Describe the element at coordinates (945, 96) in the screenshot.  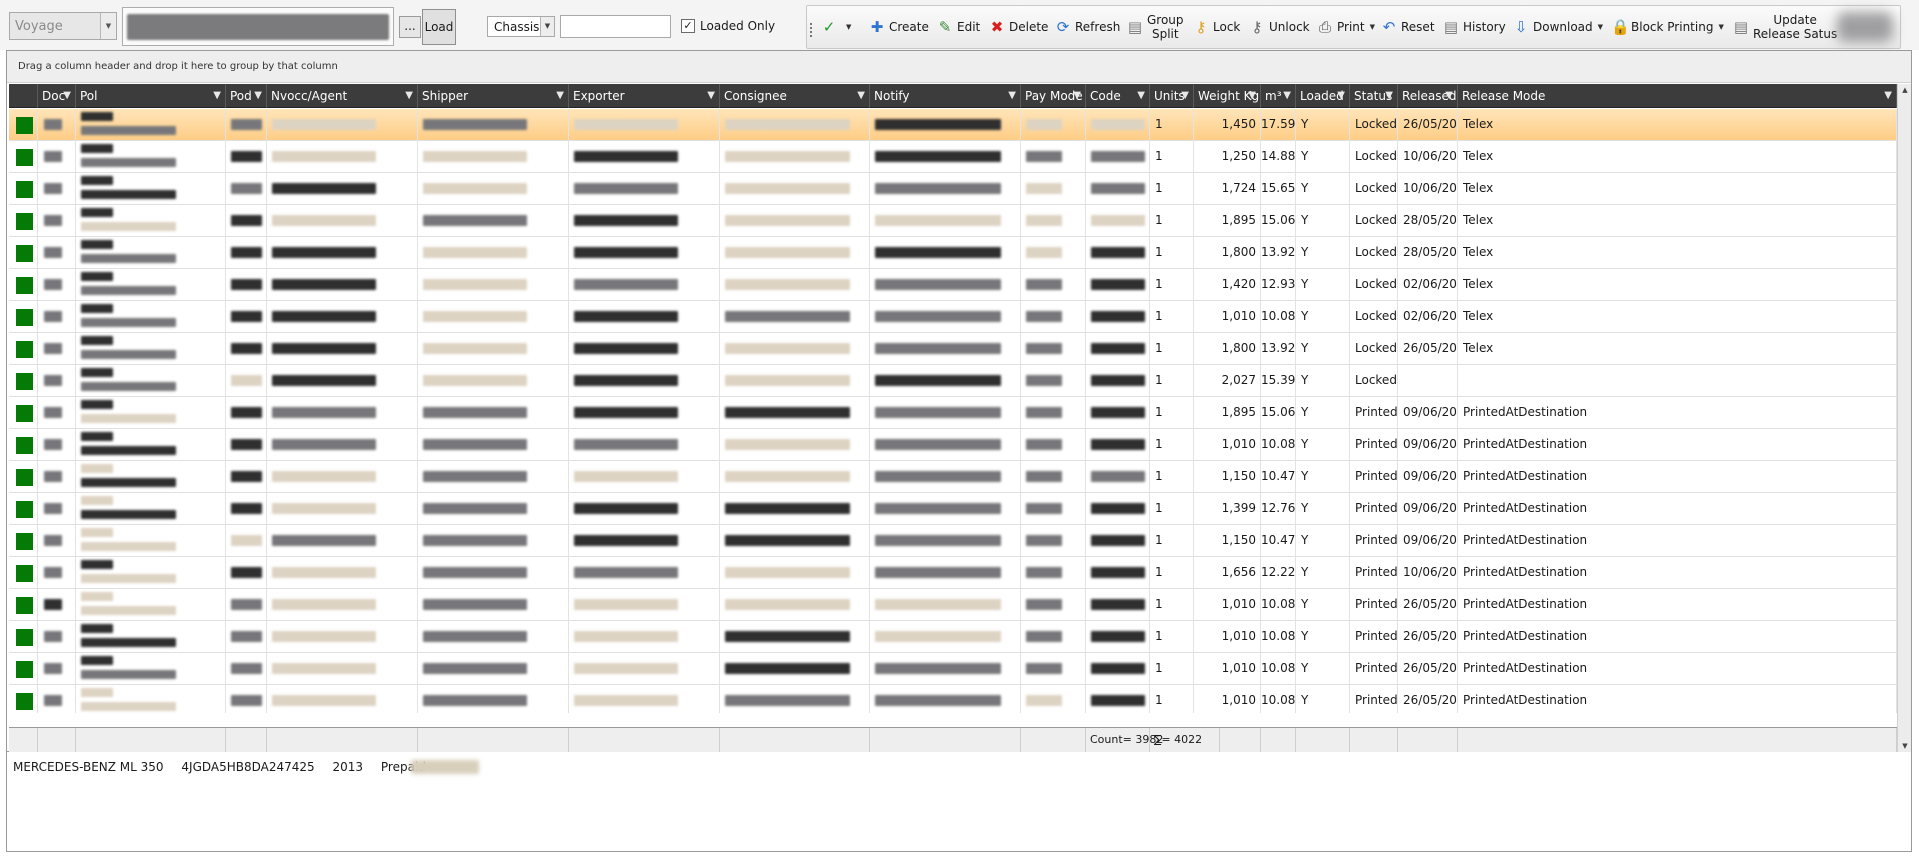
I see `column-header-notify: Notify ▼` at that location.